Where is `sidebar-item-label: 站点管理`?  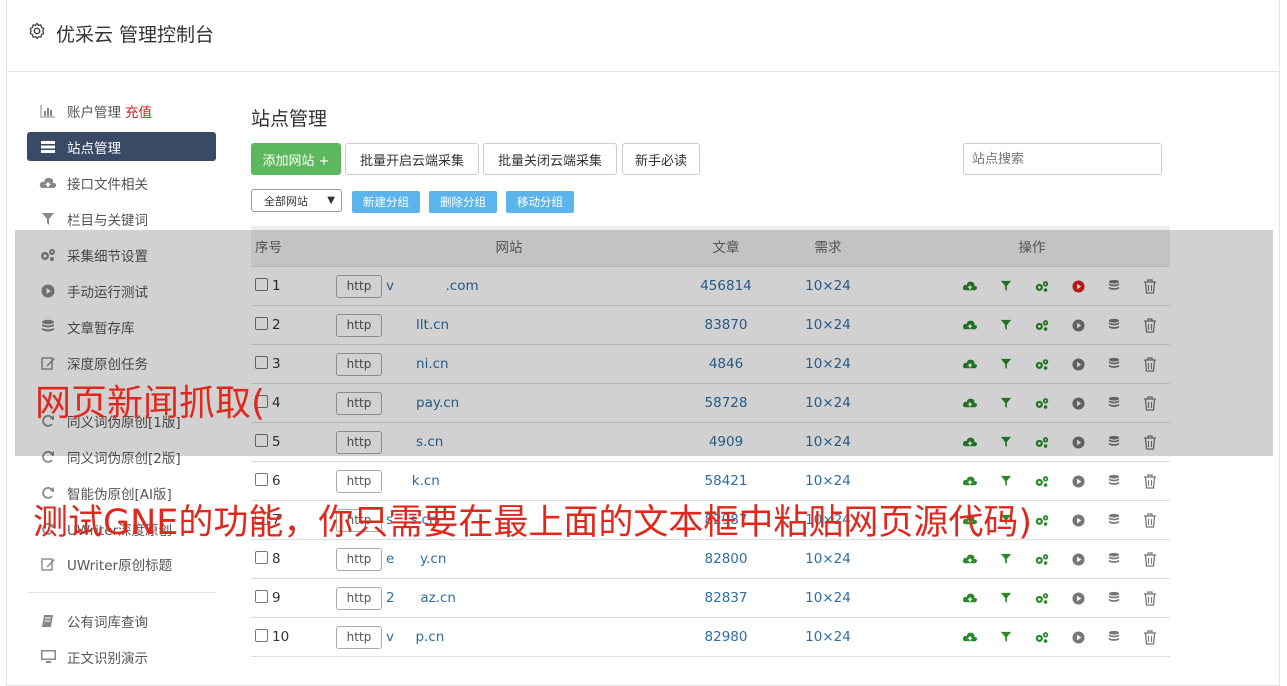
sidebar-item-label: 站点管理 is located at coordinates (94, 148).